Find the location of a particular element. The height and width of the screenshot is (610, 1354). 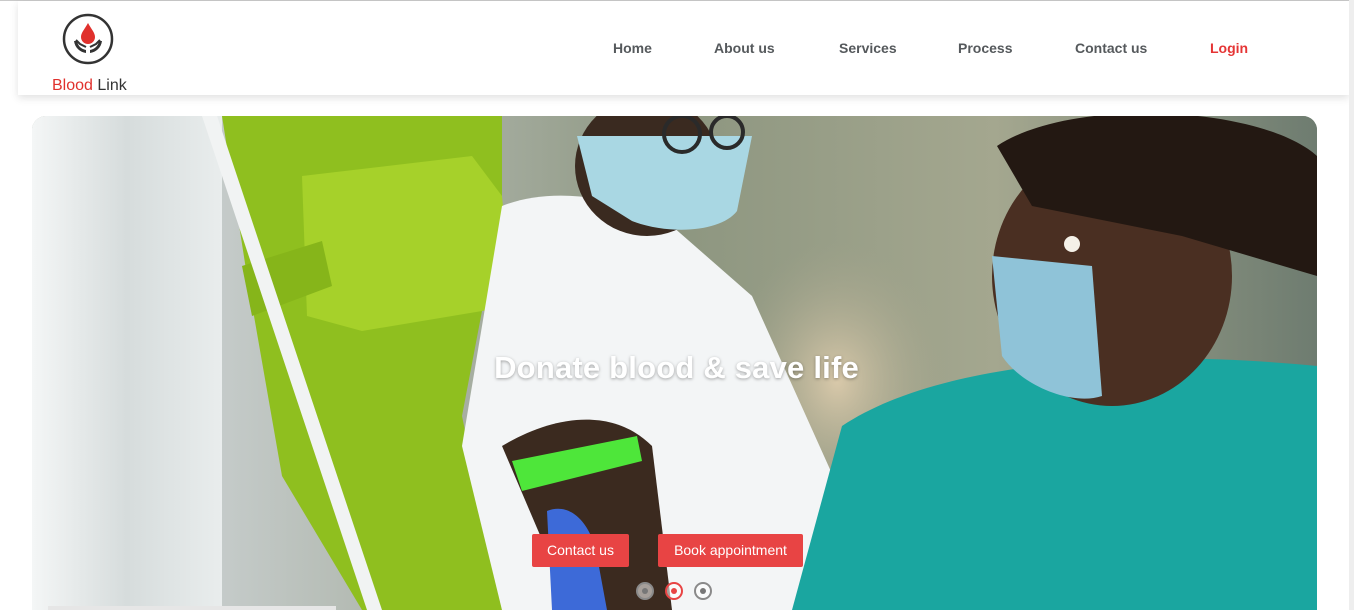

nav-home: Home is located at coordinates (632, 48).